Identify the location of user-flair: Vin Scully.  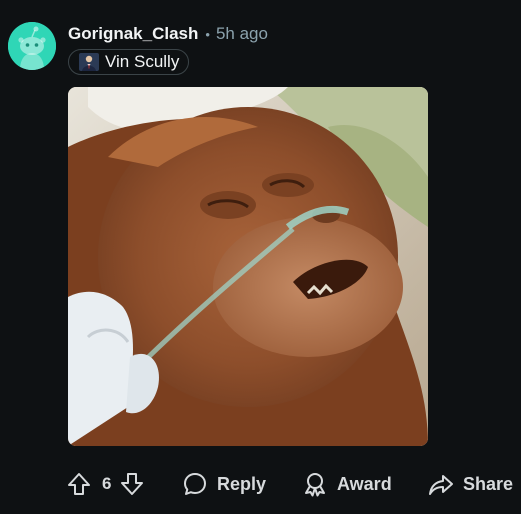
(129, 62).